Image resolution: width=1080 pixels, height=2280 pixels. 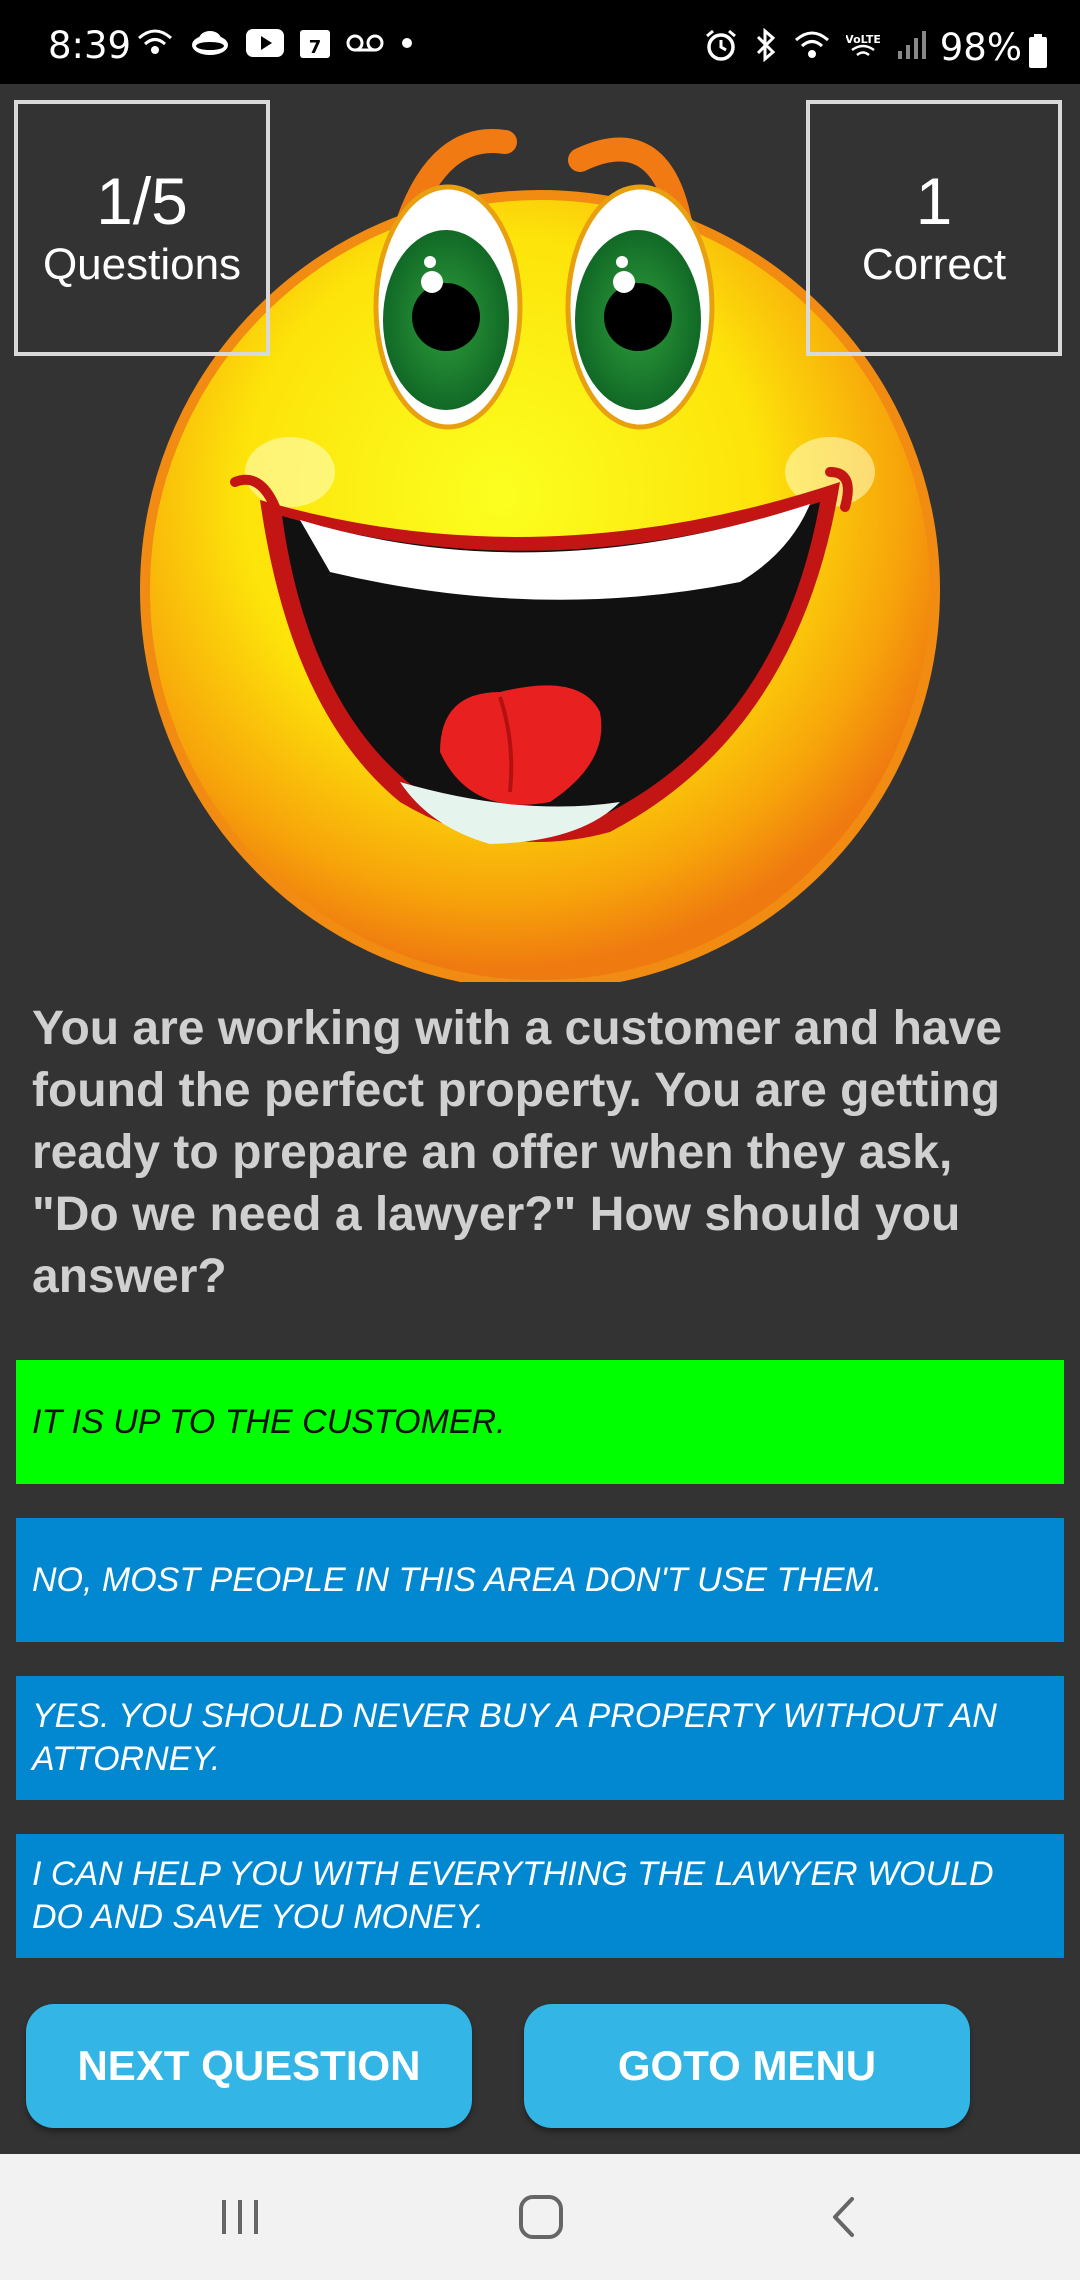 What do you see at coordinates (863, 39) in the screenshot?
I see `volte-label: VoLTE` at bounding box center [863, 39].